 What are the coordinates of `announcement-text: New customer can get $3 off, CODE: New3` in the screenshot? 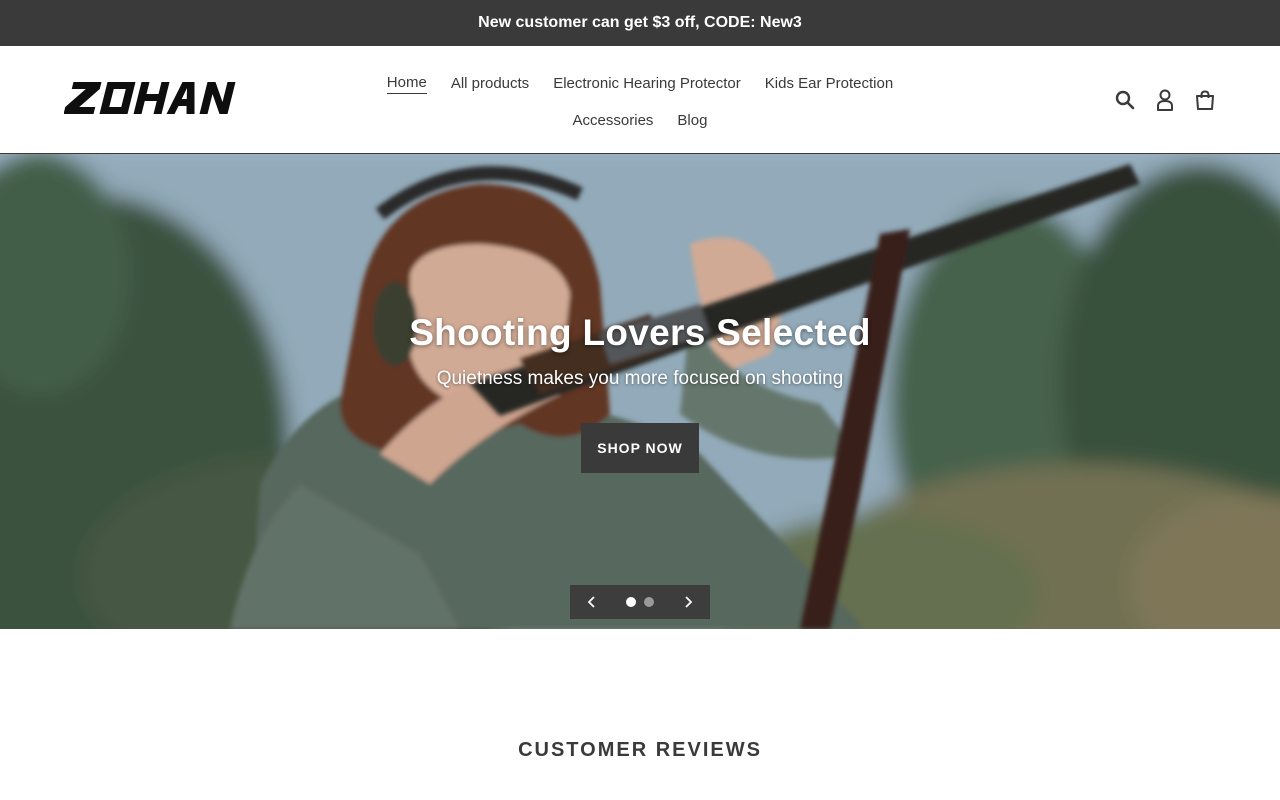 It's located at (640, 22).